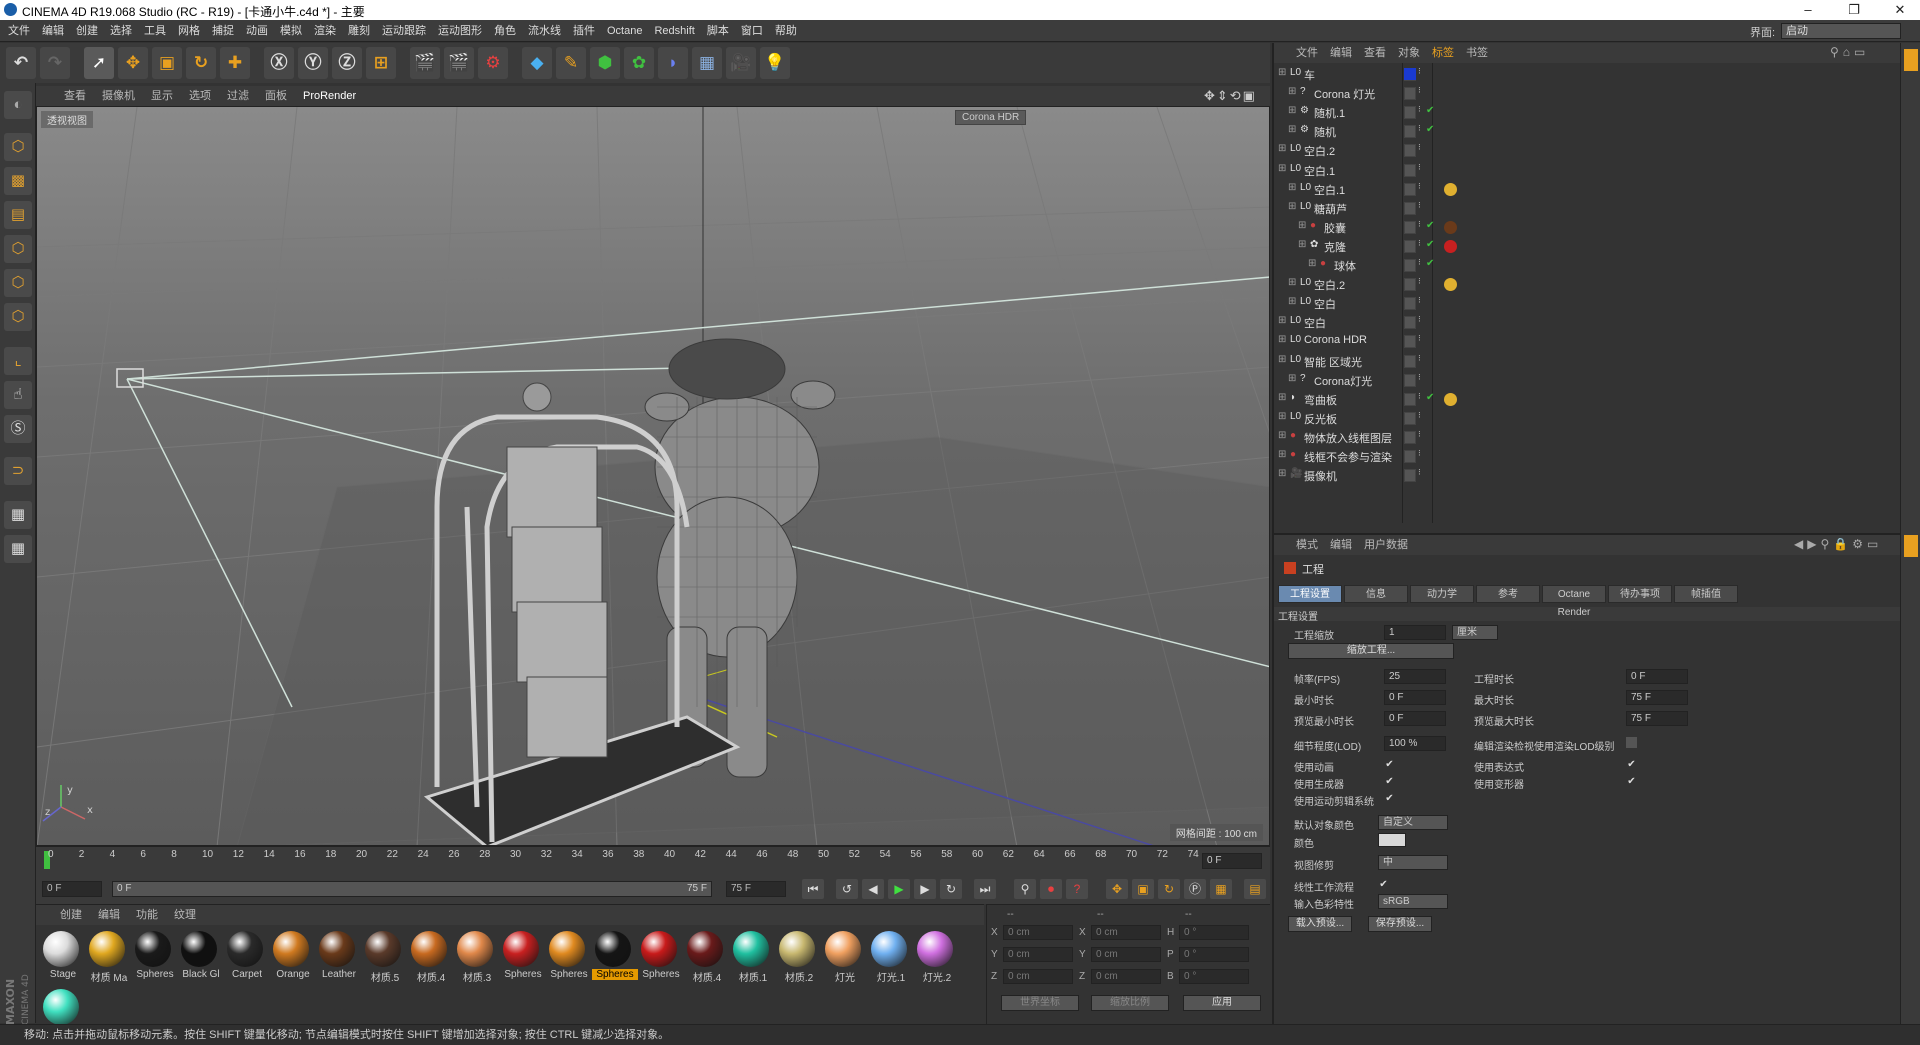 This screenshot has height=1045, width=1920. What do you see at coordinates (605, 63) in the screenshot?
I see `subdivision-icon: ⬢` at bounding box center [605, 63].